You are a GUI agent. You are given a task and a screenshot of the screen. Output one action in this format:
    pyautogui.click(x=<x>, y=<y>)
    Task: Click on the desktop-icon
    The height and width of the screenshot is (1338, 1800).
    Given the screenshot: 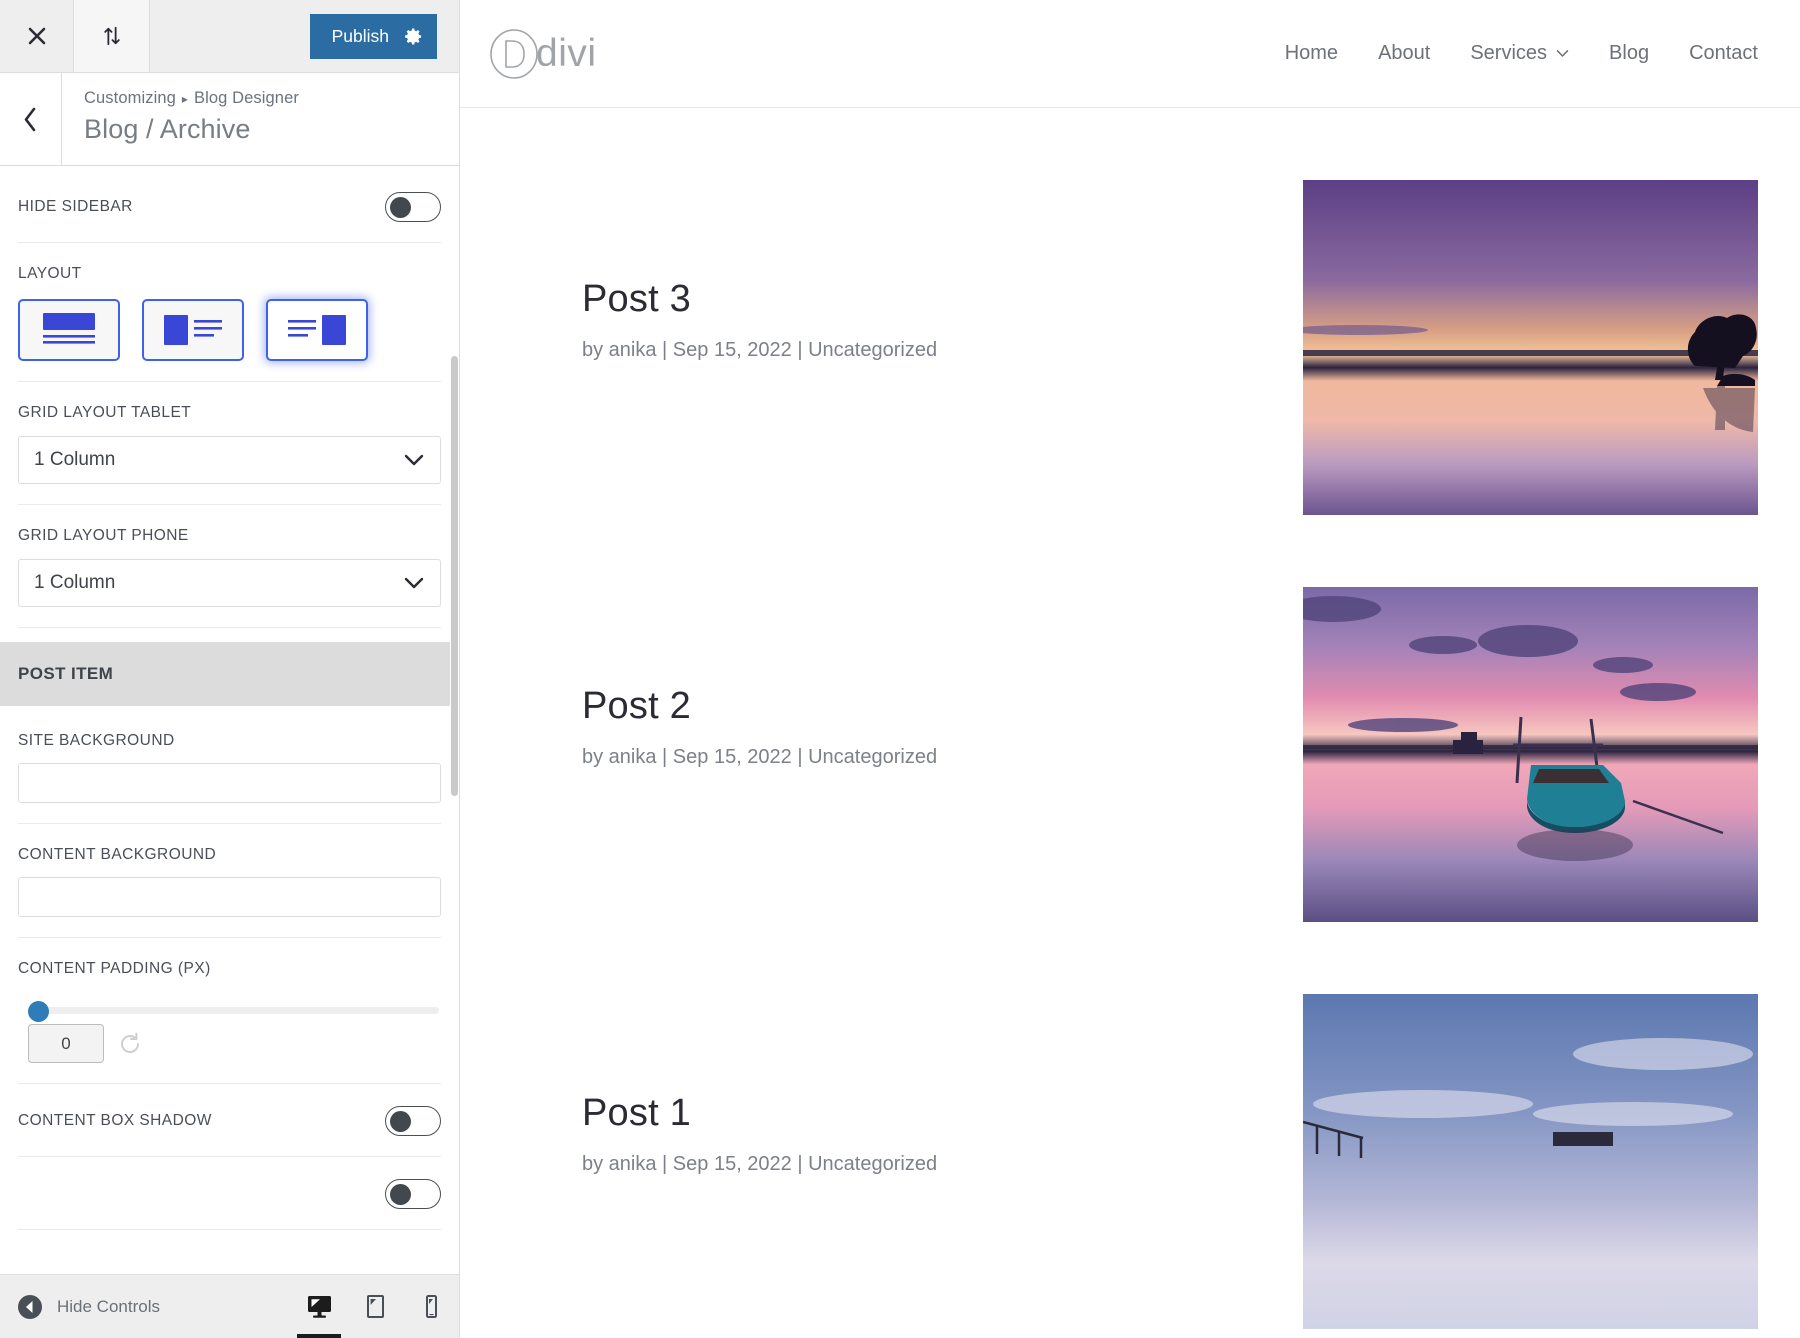 What is the action you would take?
    pyautogui.click(x=319, y=1307)
    